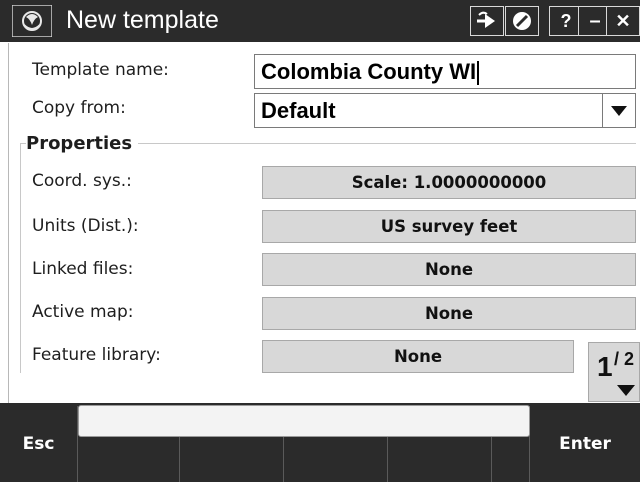  I want to click on properties-border-left, so click(20, 258).